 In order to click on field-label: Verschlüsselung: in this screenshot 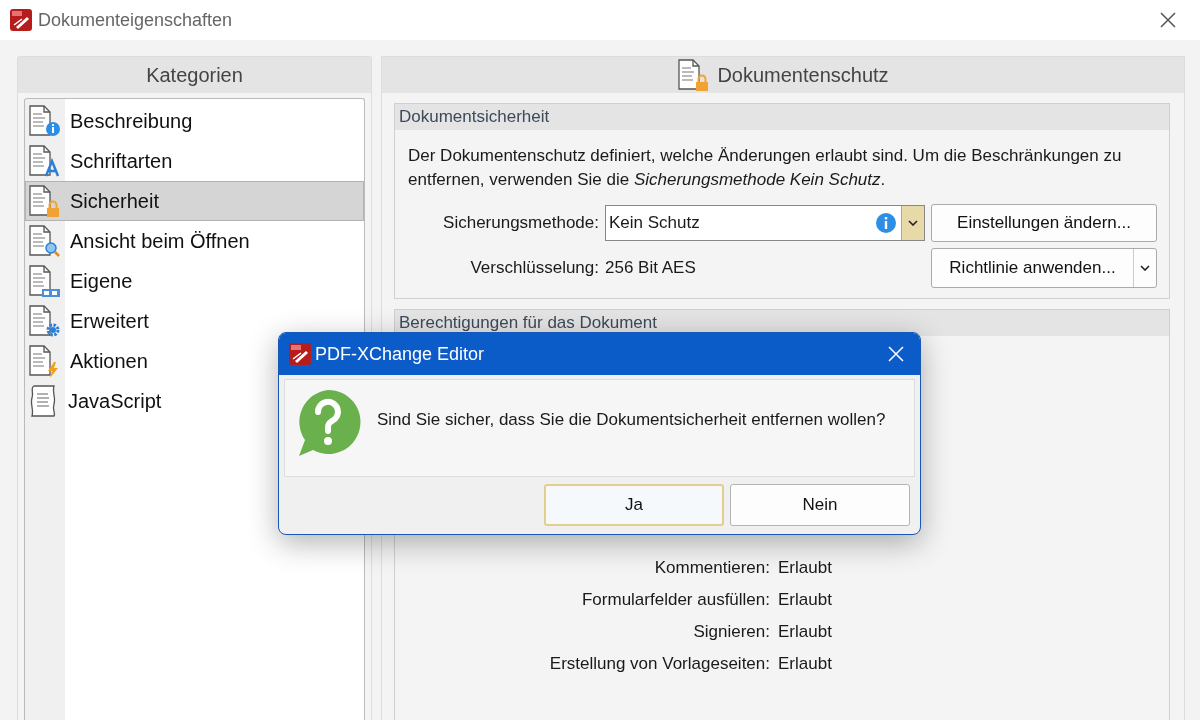, I will do `click(534, 268)`.